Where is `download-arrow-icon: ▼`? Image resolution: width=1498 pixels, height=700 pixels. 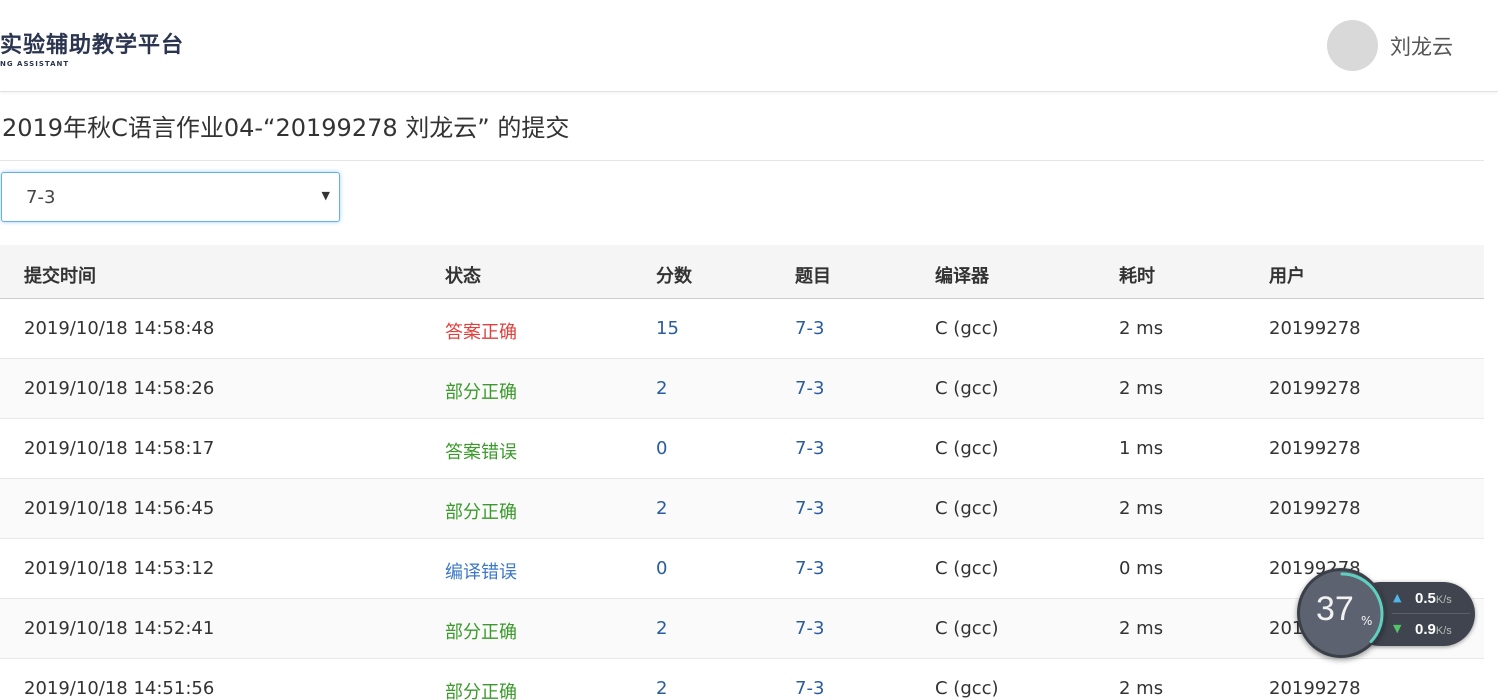 download-arrow-icon: ▼ is located at coordinates (1397, 628).